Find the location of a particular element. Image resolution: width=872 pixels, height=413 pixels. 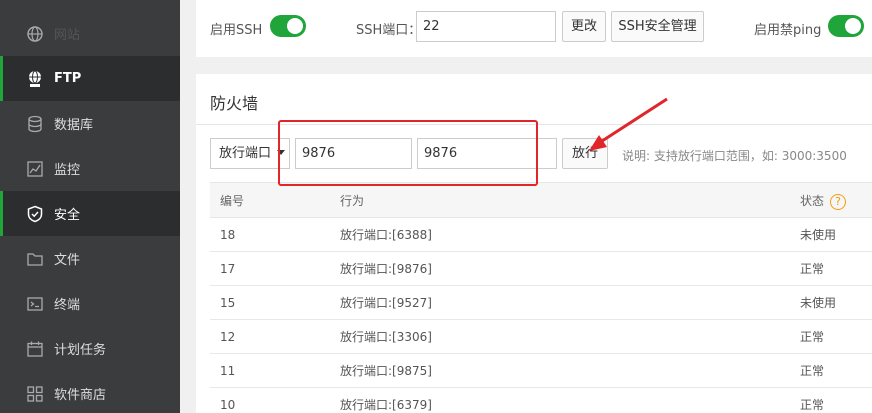

ssh-port-input: 22 is located at coordinates (486, 26).